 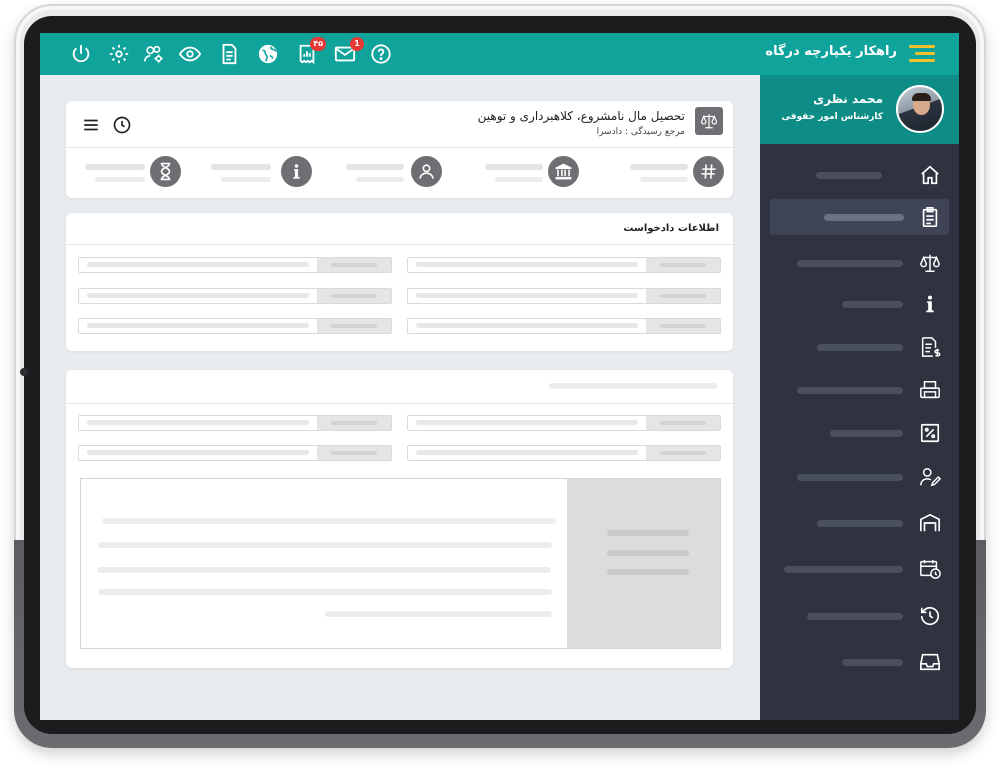 I want to click on hash-icon, so click(x=708, y=171).